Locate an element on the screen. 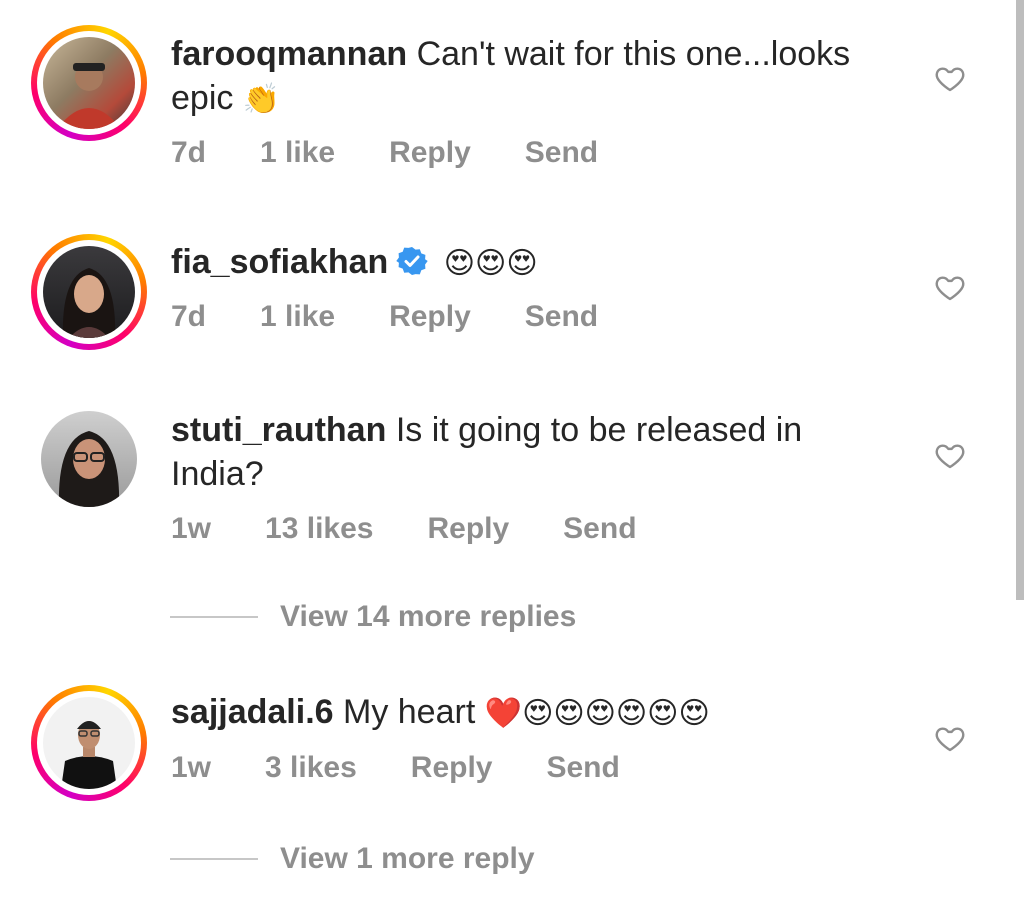  heart-emoji-row: ❤️😍😍😍😍😍😍 is located at coordinates (597, 713).